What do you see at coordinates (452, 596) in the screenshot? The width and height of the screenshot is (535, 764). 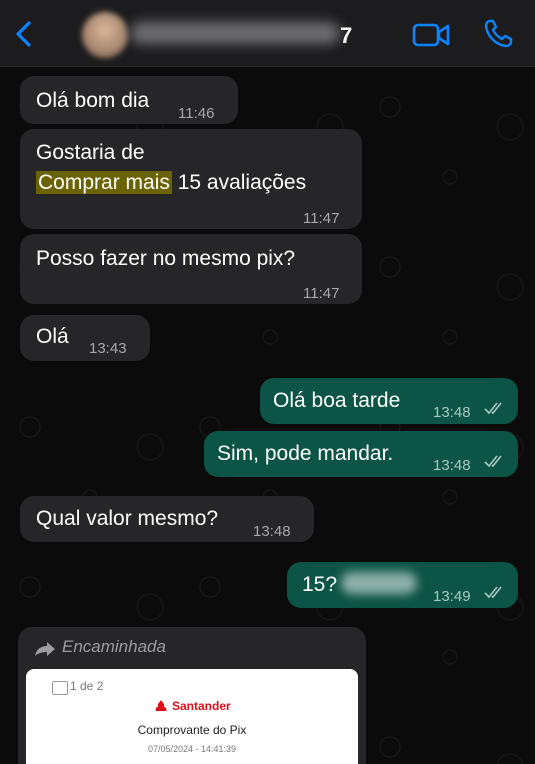 I see `message-time: 13:49` at bounding box center [452, 596].